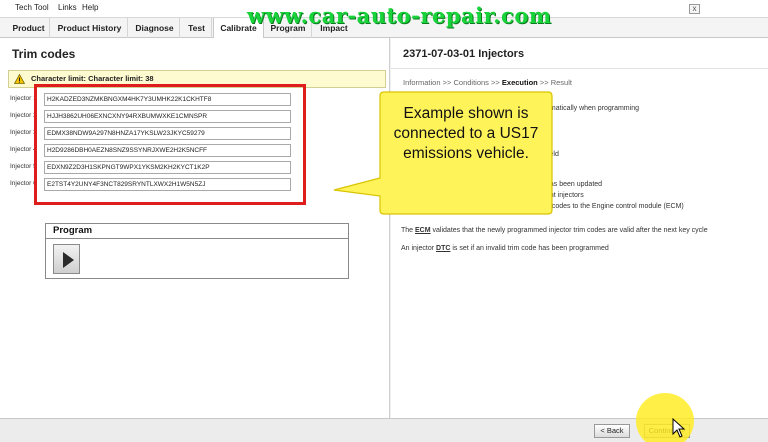  What do you see at coordinates (67, 7) in the screenshot?
I see `menu-links: Links` at bounding box center [67, 7].